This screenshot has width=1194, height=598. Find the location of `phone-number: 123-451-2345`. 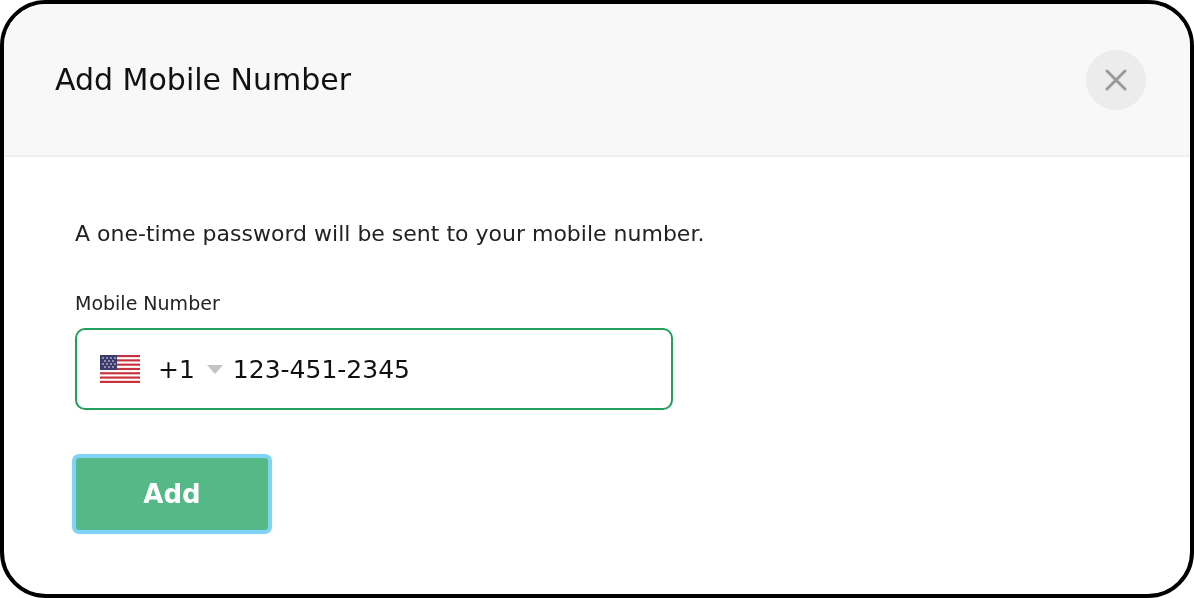

phone-number: 123-451-2345 is located at coordinates (321, 369).